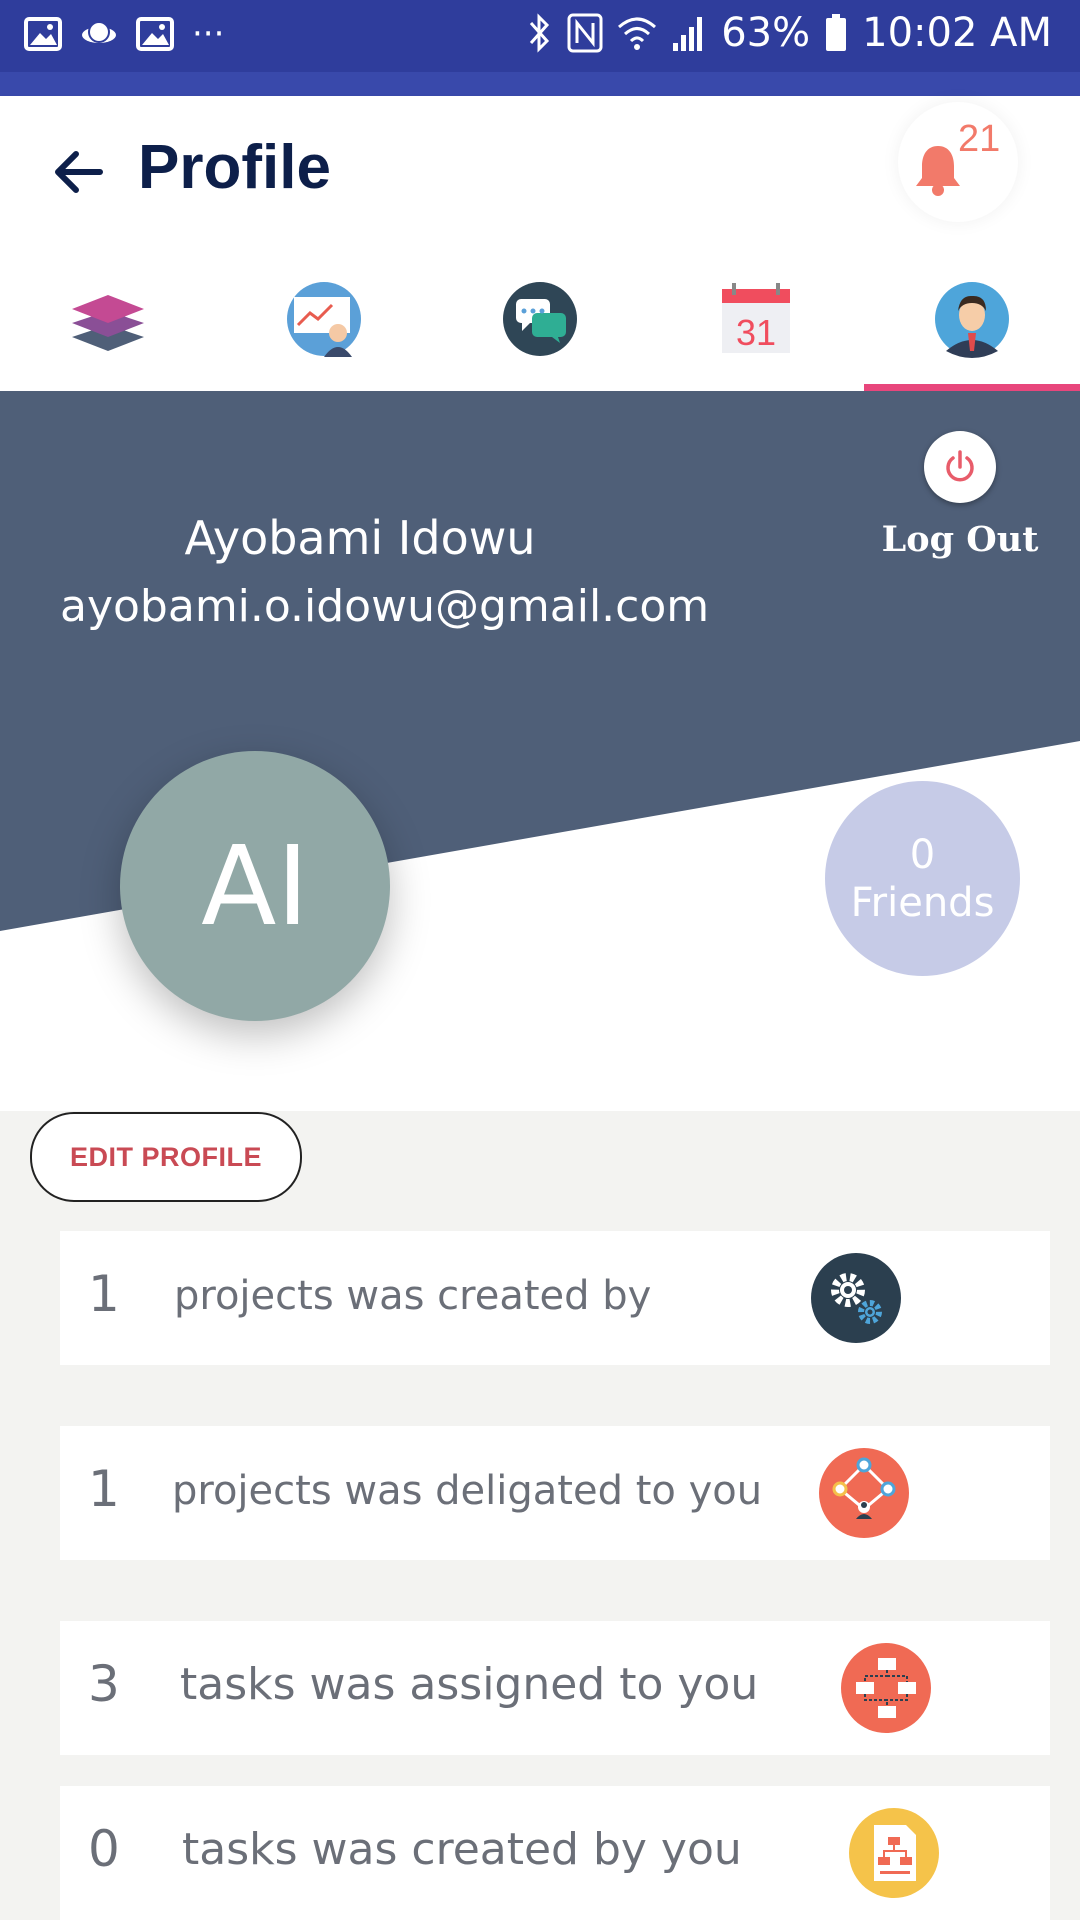  I want to click on tab-reports, so click(324, 318).